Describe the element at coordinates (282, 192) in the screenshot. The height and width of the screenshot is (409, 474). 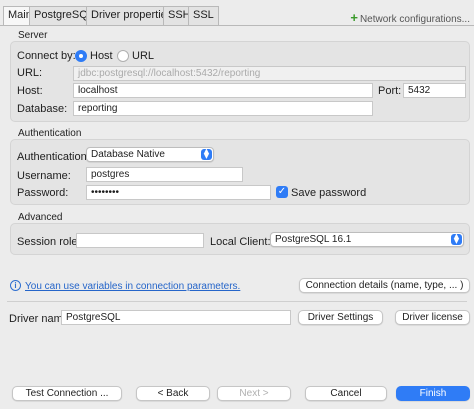
I see `save-password-checkbox: ✓` at that location.